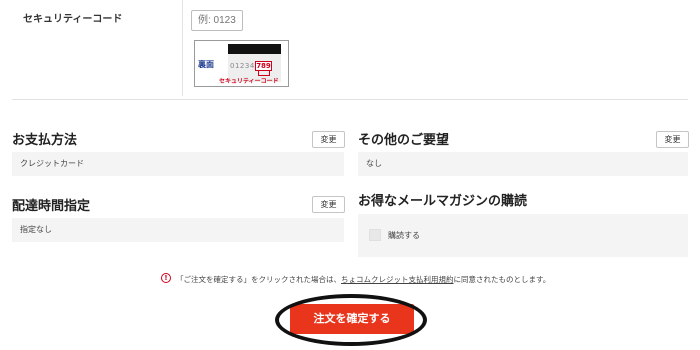  I want to click on divider-vertical, so click(182, 48).